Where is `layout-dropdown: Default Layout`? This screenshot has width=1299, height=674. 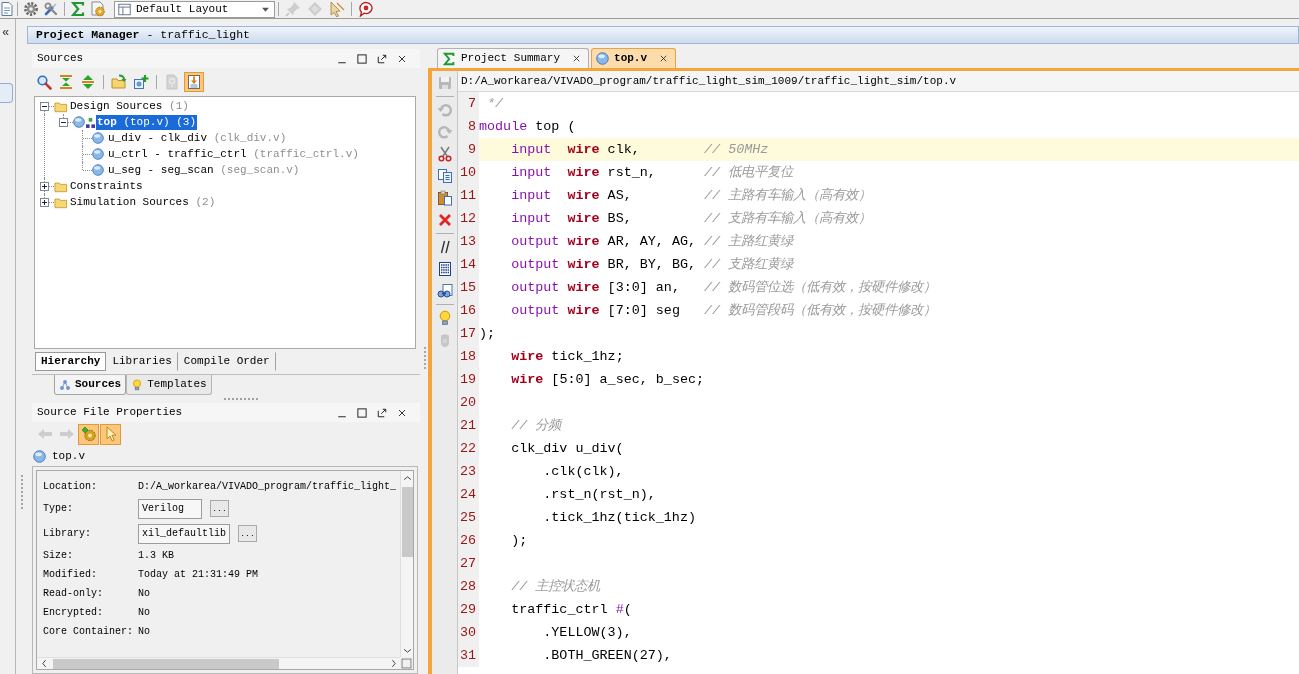 layout-dropdown: Default Layout is located at coordinates (194, 9).